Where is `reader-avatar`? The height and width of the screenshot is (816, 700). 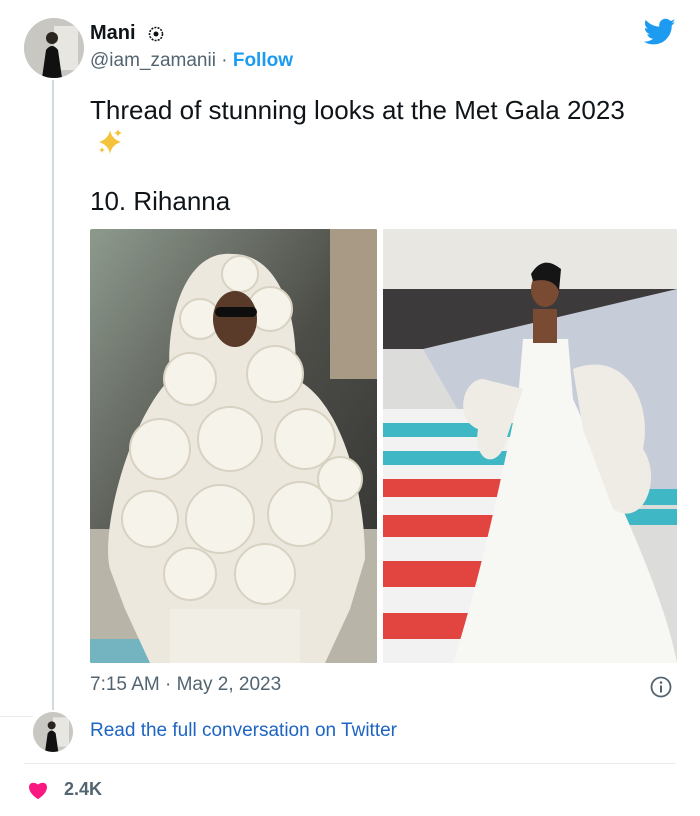
reader-avatar is located at coordinates (53, 732).